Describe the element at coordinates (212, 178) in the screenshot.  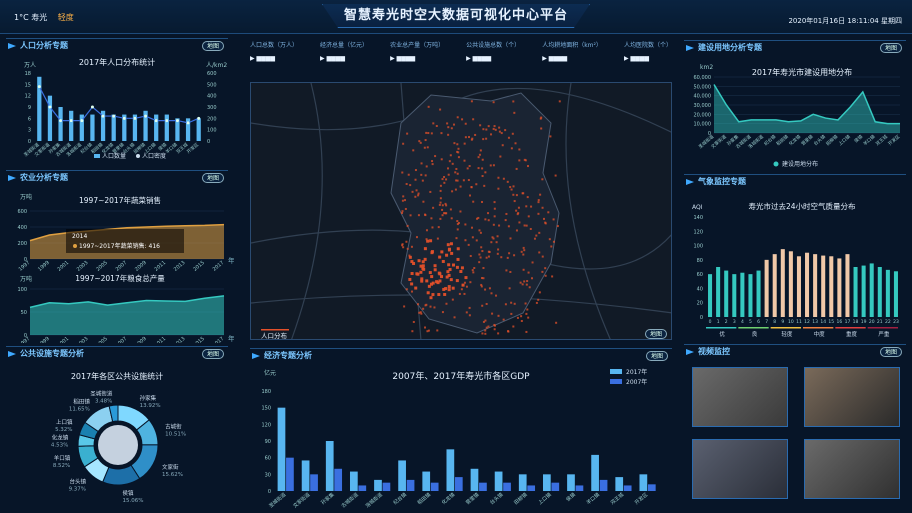
I see `agriculture-map-button: 地图` at that location.